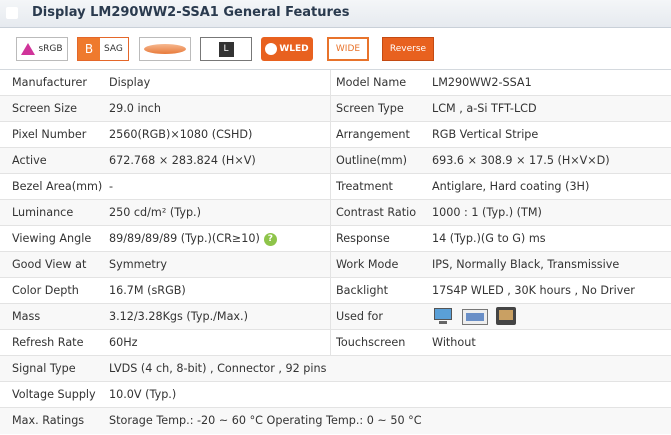  I want to click on l-badge: L, so click(226, 49).